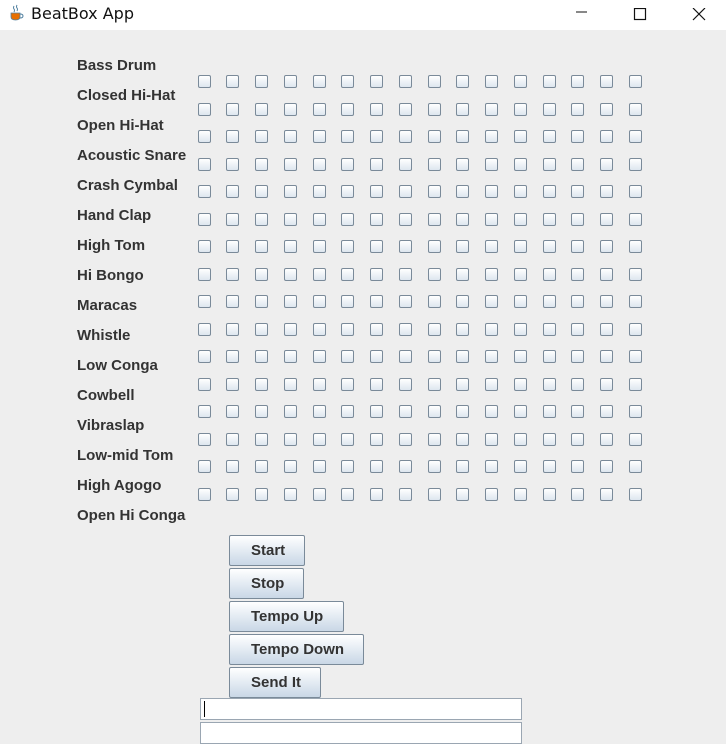 This screenshot has height=744, width=726. I want to click on close-button, so click(698, 15).